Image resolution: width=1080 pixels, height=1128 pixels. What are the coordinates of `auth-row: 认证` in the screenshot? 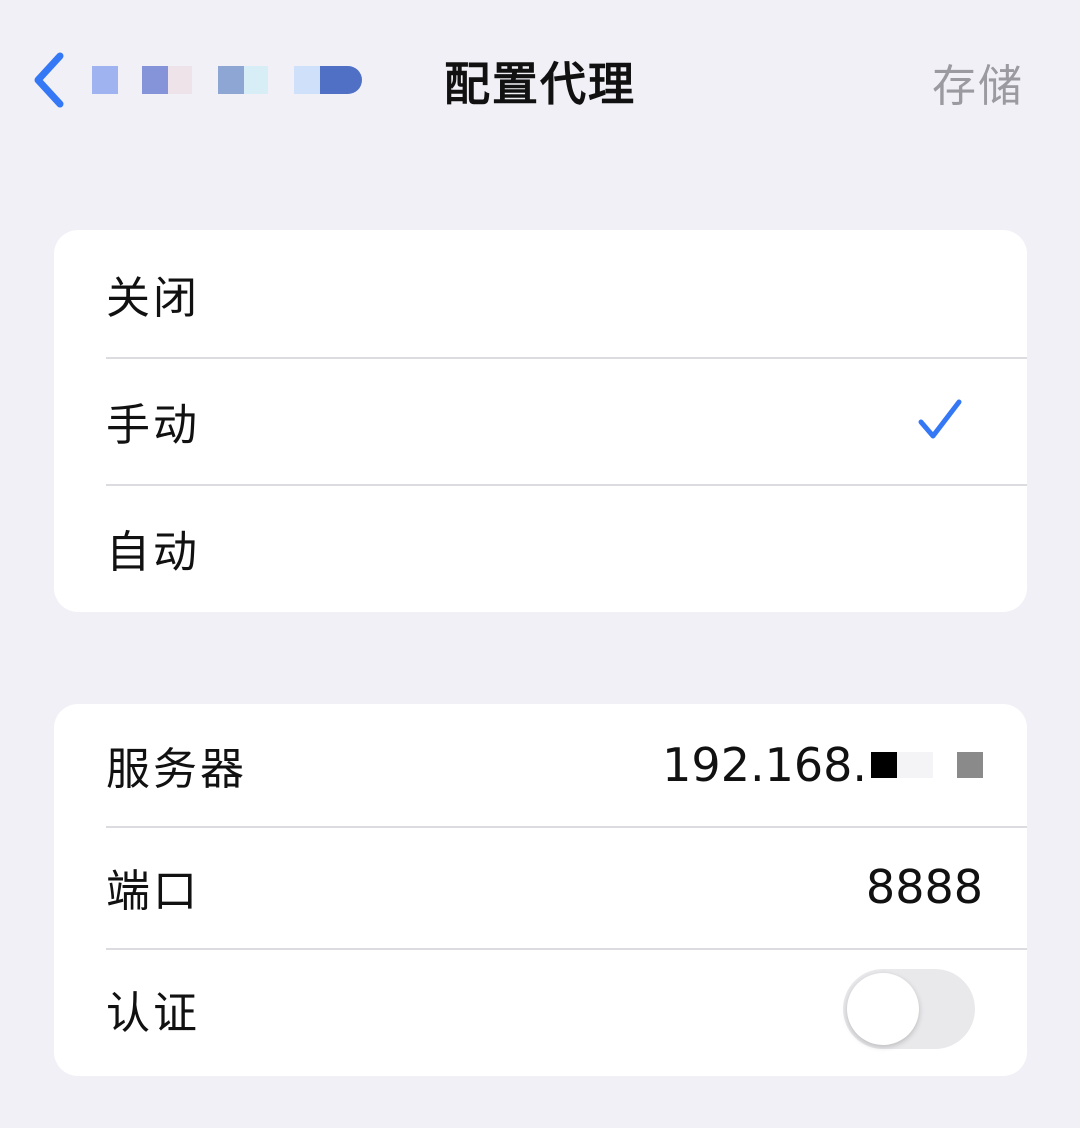 It's located at (540, 1009).